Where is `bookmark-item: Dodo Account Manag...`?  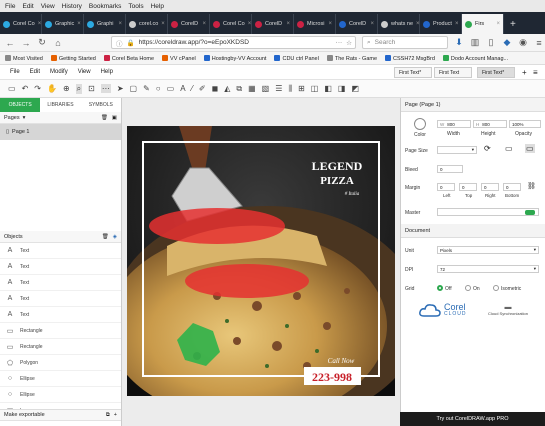
bookmark-item: Dodo Account Manag... is located at coordinates (475, 58).